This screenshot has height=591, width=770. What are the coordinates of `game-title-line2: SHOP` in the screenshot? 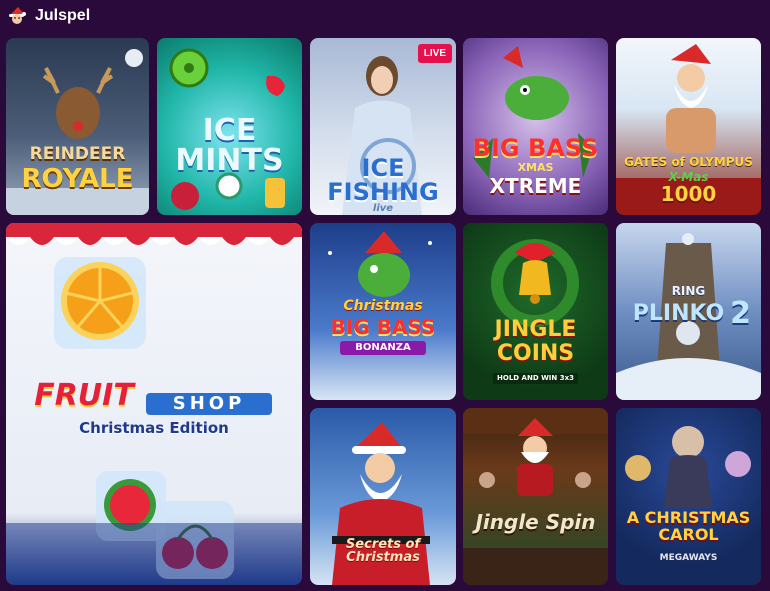 It's located at (209, 404).